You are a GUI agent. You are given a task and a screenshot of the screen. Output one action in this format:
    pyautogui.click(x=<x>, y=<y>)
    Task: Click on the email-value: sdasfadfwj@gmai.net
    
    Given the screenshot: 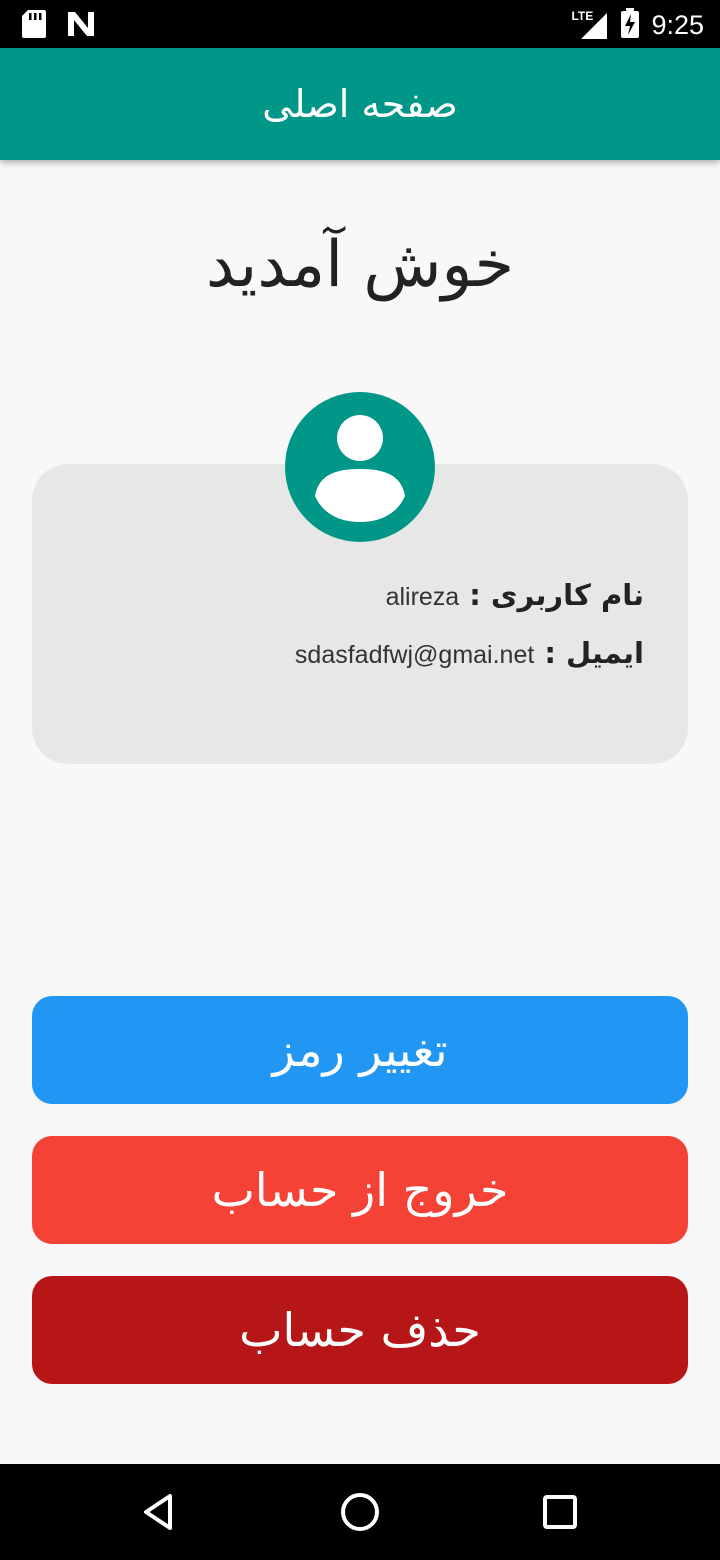 What is the action you would take?
    pyautogui.click(x=414, y=655)
    